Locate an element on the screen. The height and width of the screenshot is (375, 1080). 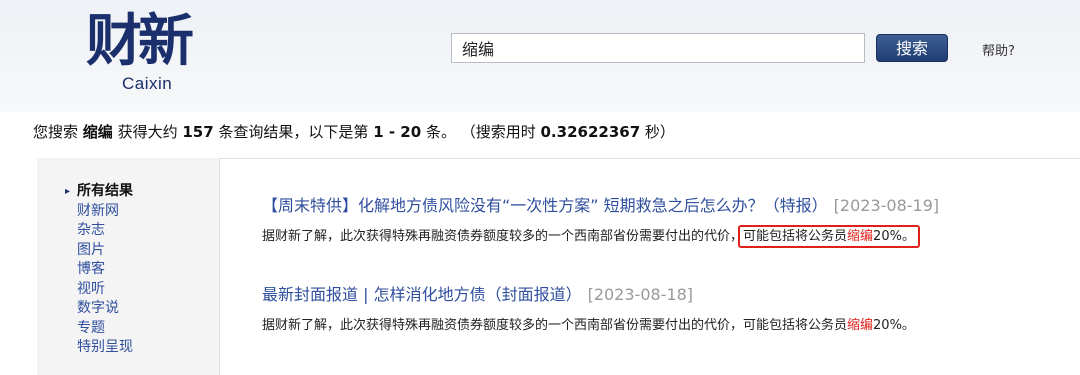
search-time: 0.32622367 is located at coordinates (590, 132).